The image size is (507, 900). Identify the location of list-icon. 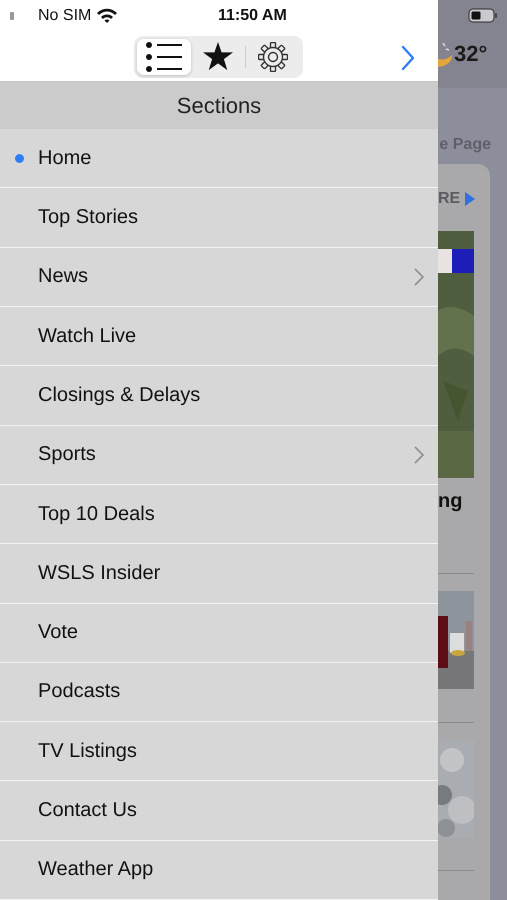
(164, 57).